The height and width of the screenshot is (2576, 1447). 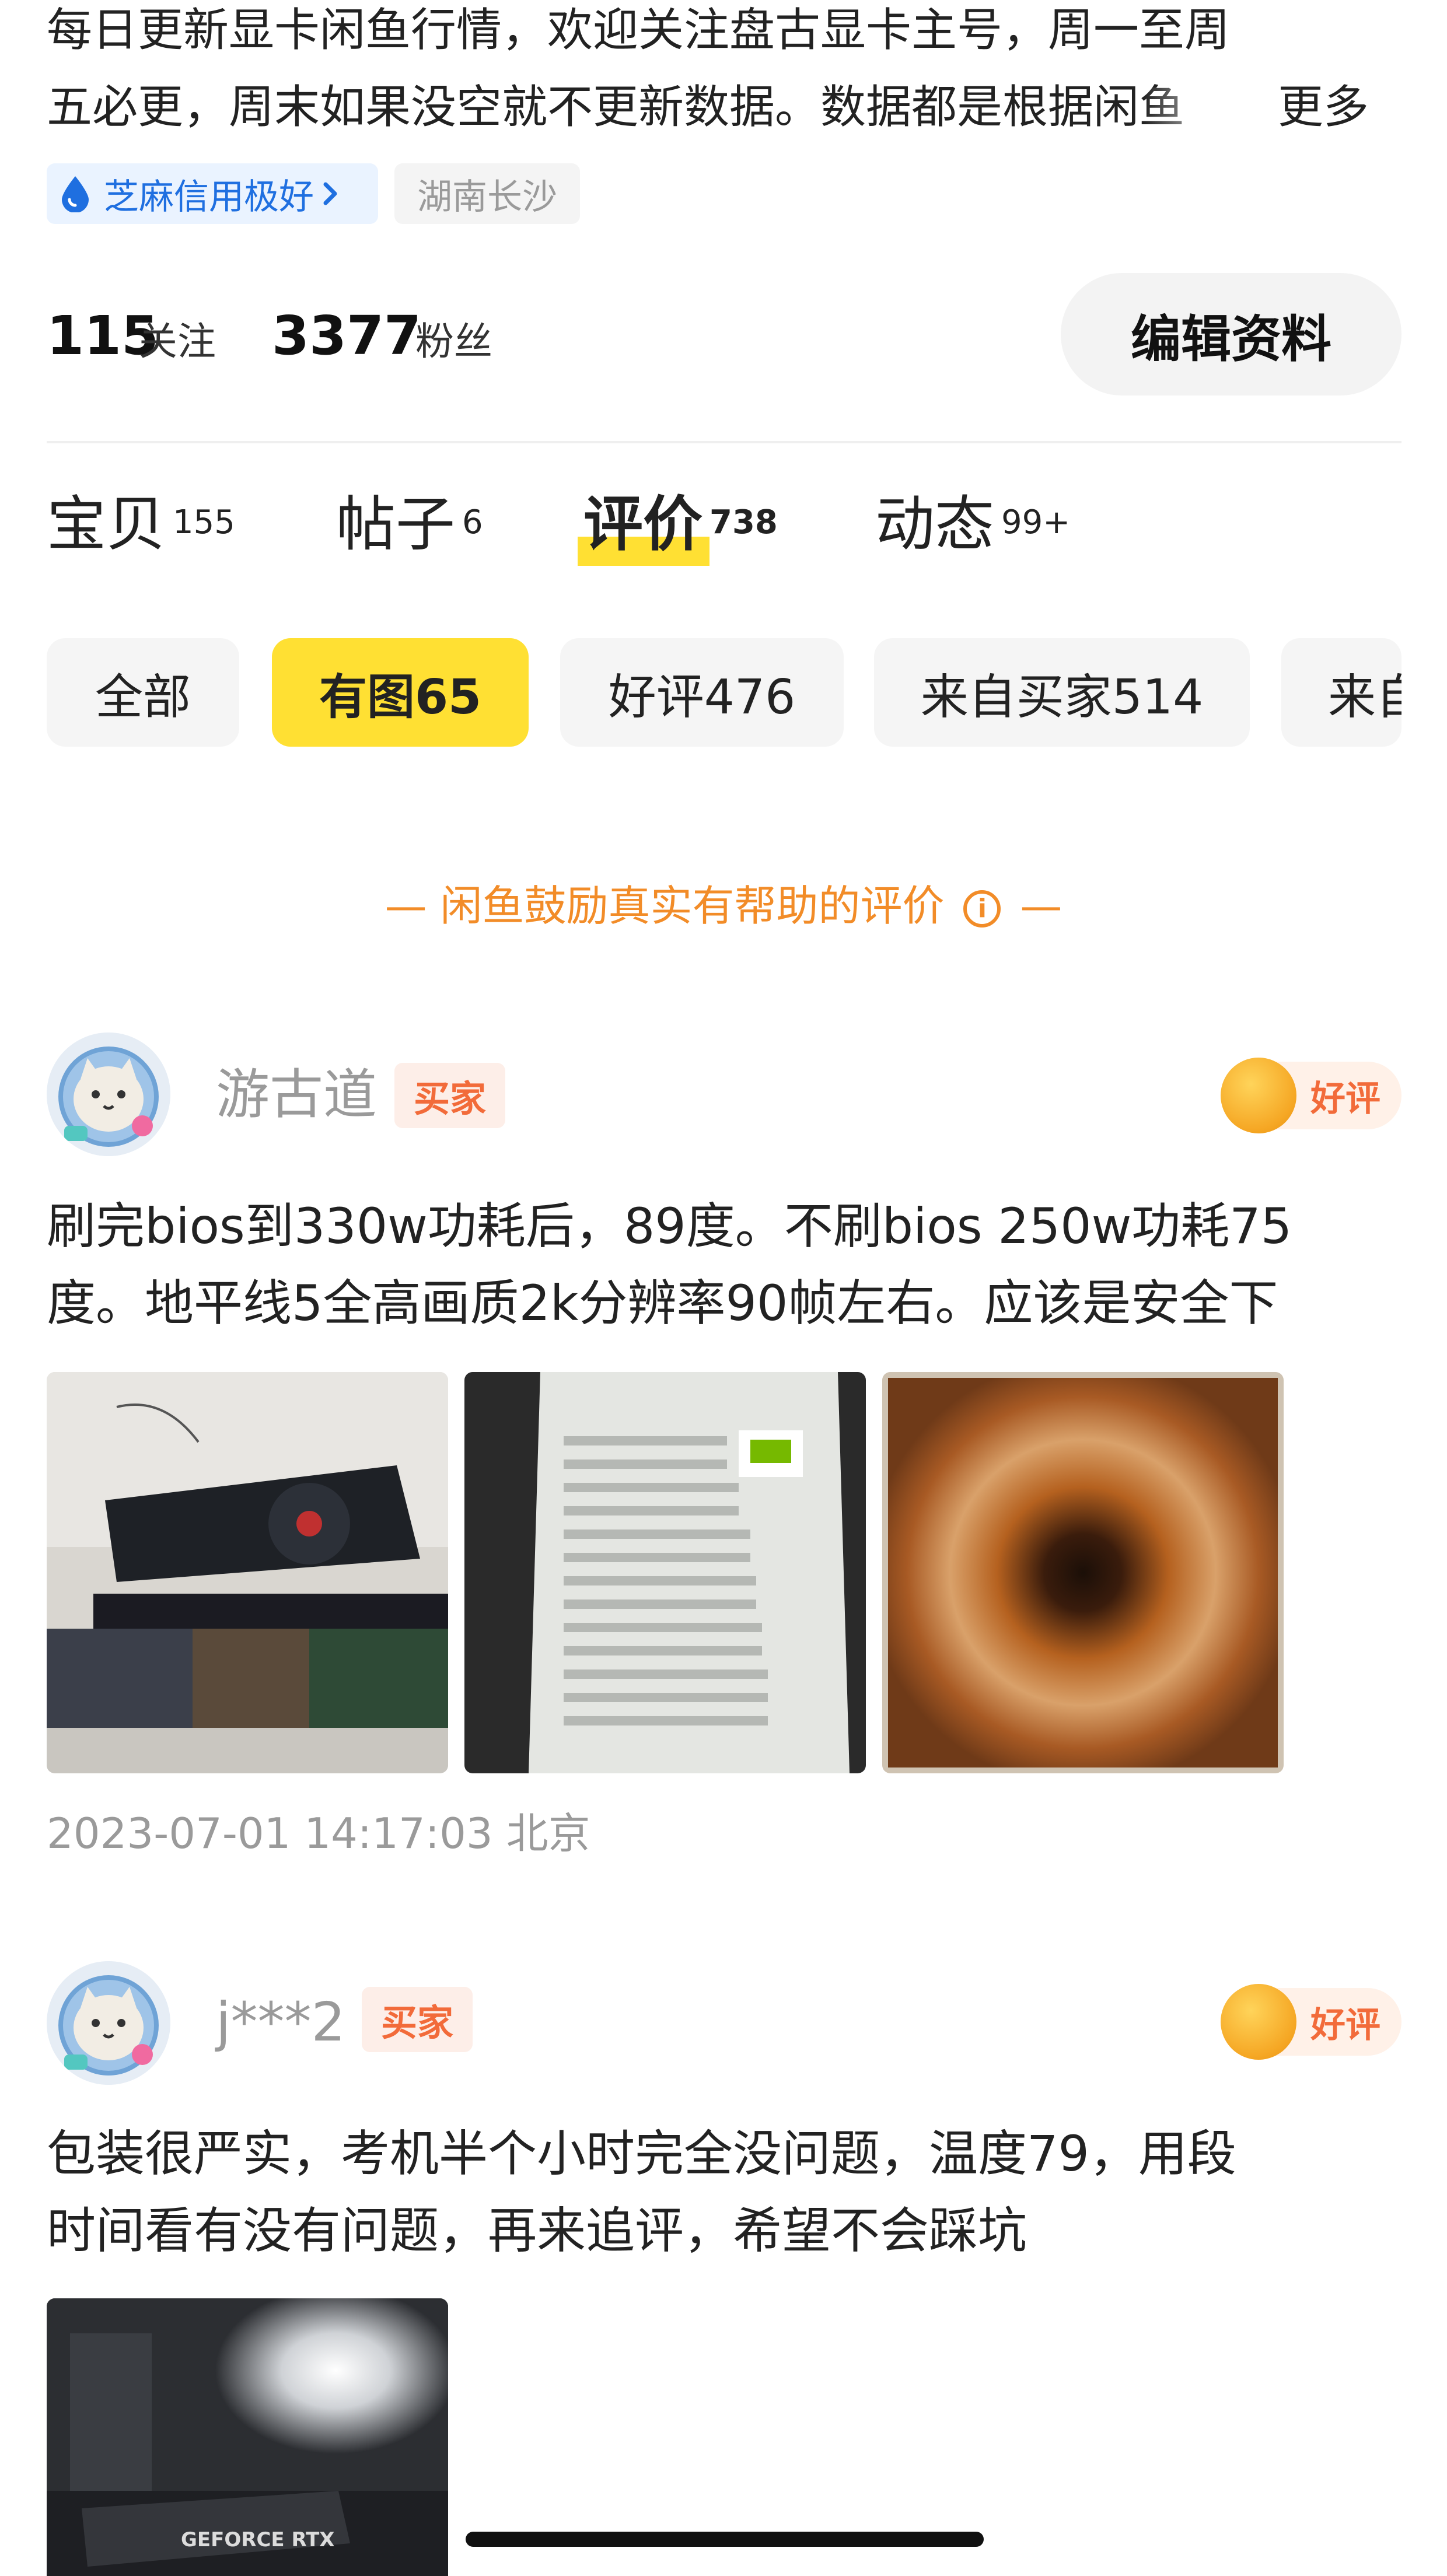 I want to click on filter-chip-from-sellers: 来自, so click(x=1341, y=692).